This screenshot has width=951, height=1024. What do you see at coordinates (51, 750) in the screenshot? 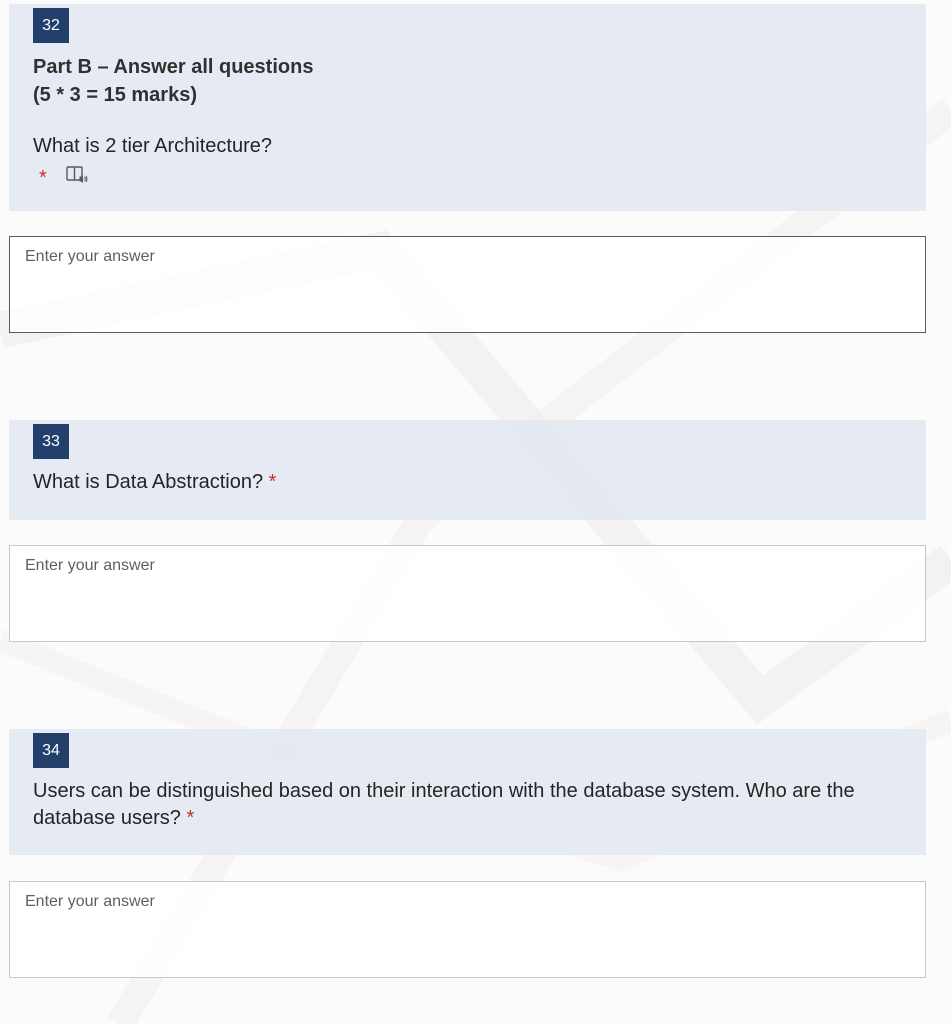
I see `question-number-badge: 34` at bounding box center [51, 750].